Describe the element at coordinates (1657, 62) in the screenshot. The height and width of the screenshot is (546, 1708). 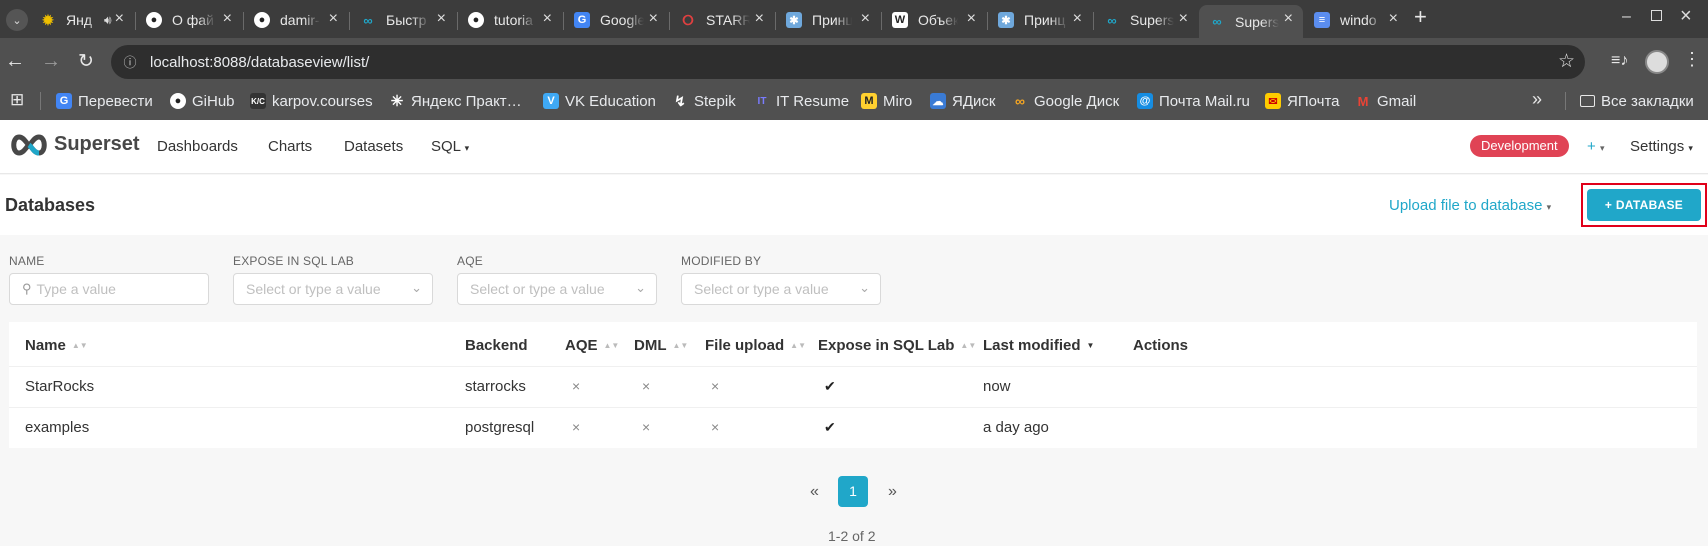
I see `avatar` at that location.